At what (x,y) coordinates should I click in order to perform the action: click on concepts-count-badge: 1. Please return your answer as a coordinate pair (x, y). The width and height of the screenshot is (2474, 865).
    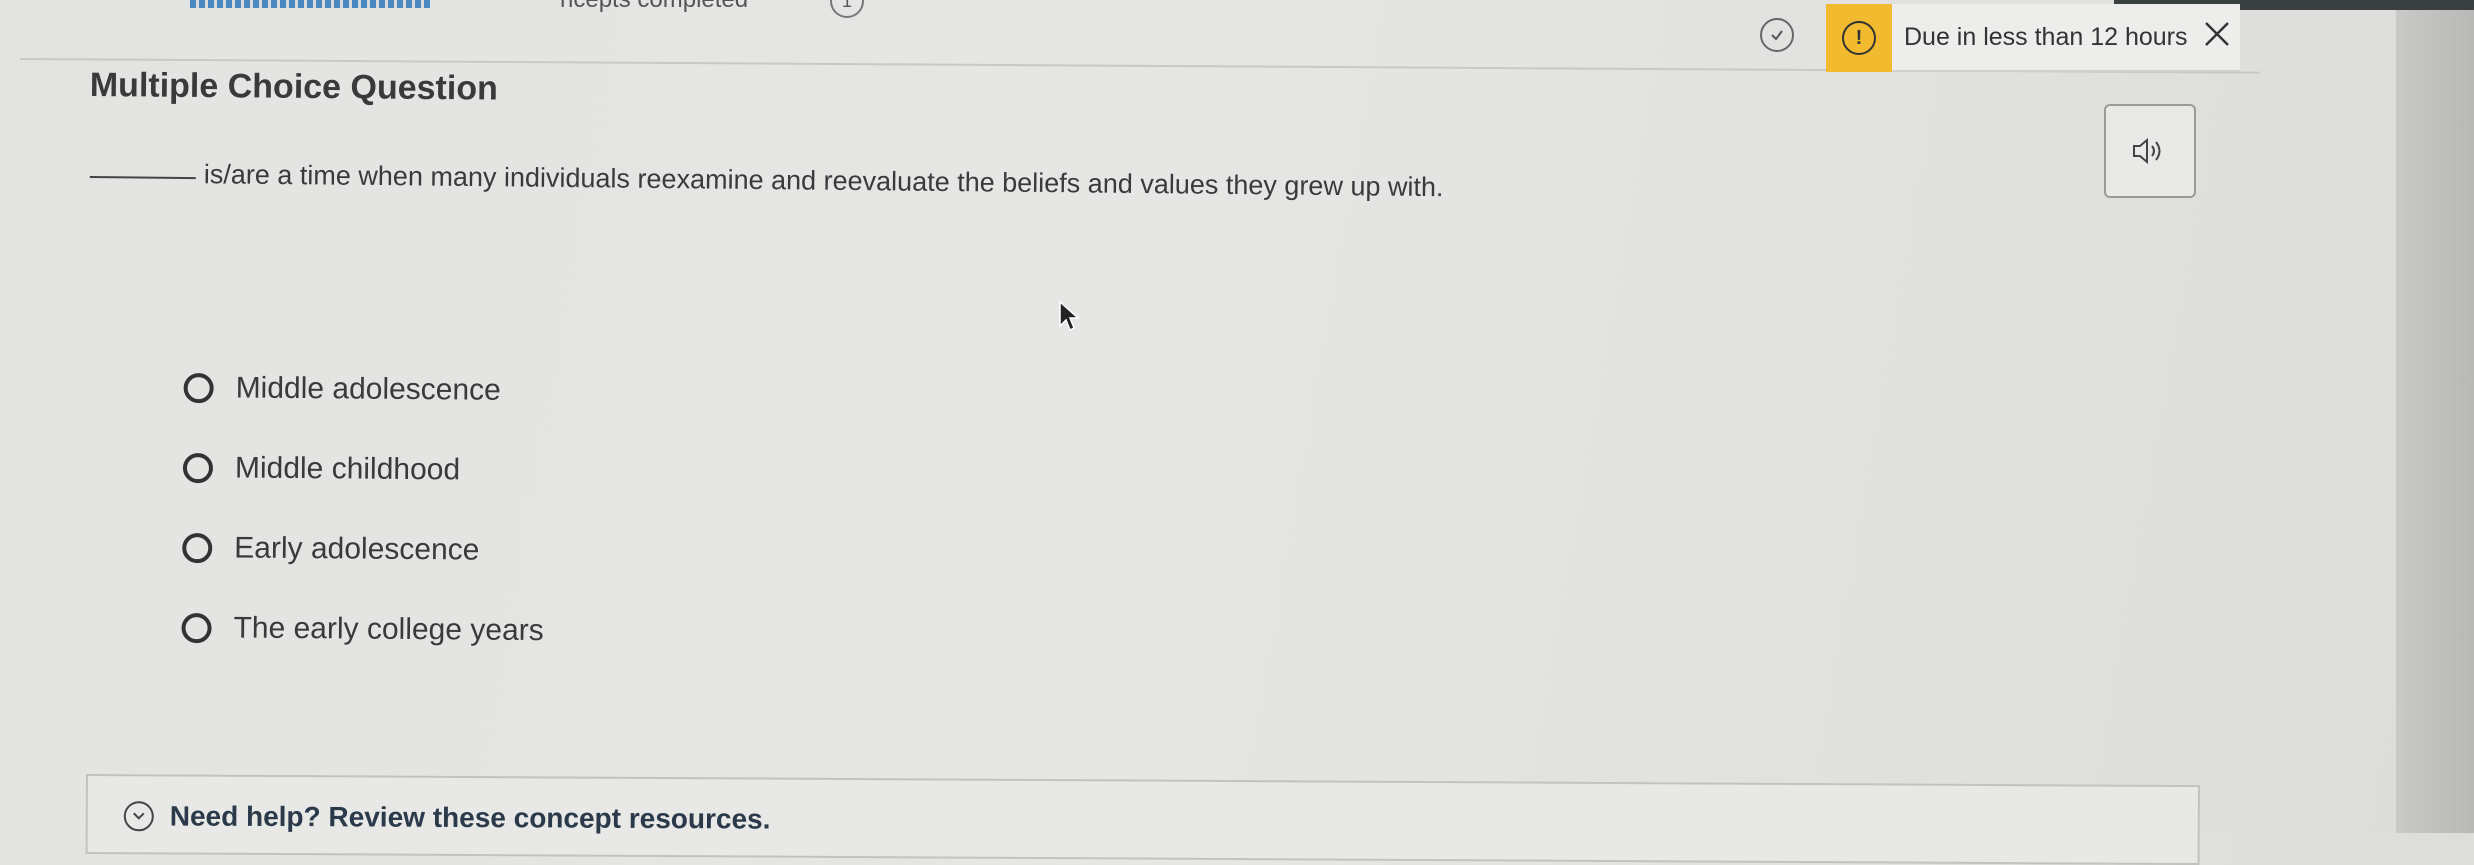
    Looking at the image, I should click on (847, 9).